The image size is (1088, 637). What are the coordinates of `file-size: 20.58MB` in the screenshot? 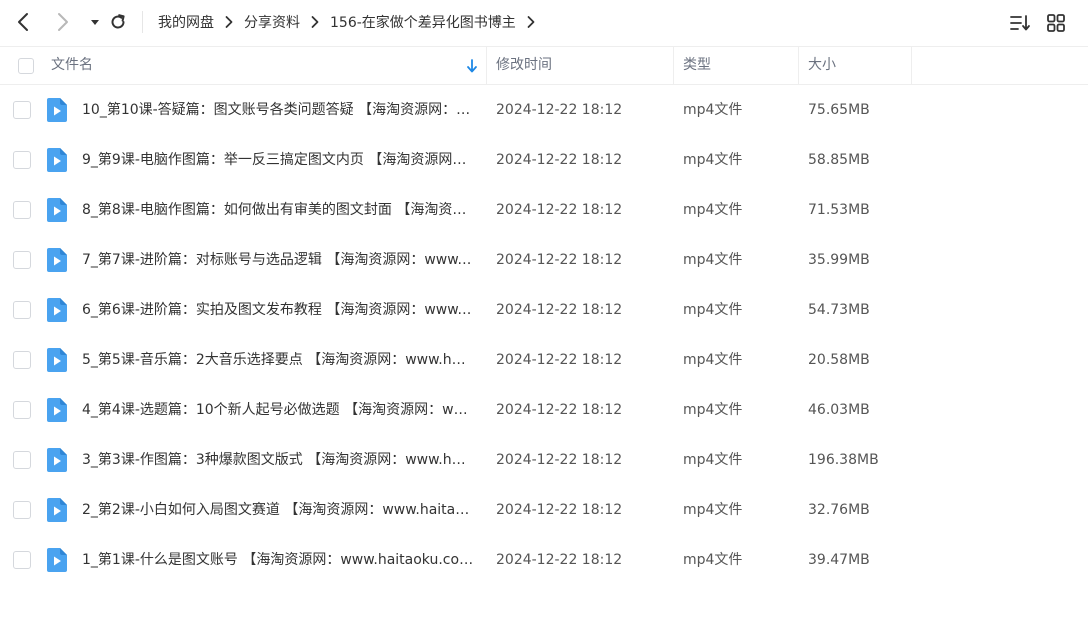 It's located at (839, 360).